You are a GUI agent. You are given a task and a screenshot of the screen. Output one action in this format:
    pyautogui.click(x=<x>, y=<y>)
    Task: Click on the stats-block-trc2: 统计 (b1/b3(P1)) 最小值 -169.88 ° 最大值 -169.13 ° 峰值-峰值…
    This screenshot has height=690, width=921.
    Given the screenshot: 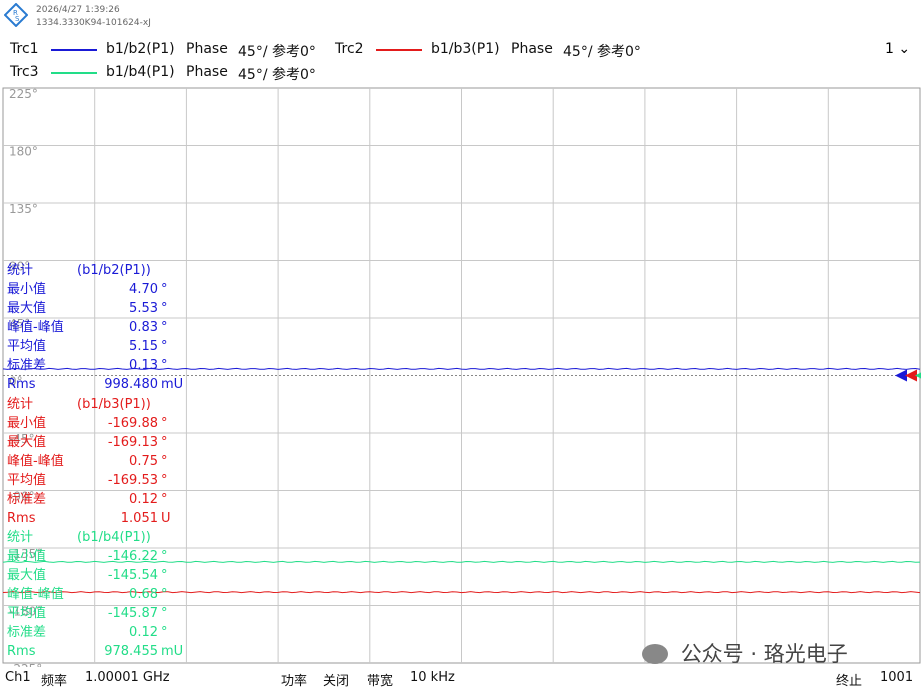 What is the action you would take?
    pyautogui.click(x=94, y=461)
    